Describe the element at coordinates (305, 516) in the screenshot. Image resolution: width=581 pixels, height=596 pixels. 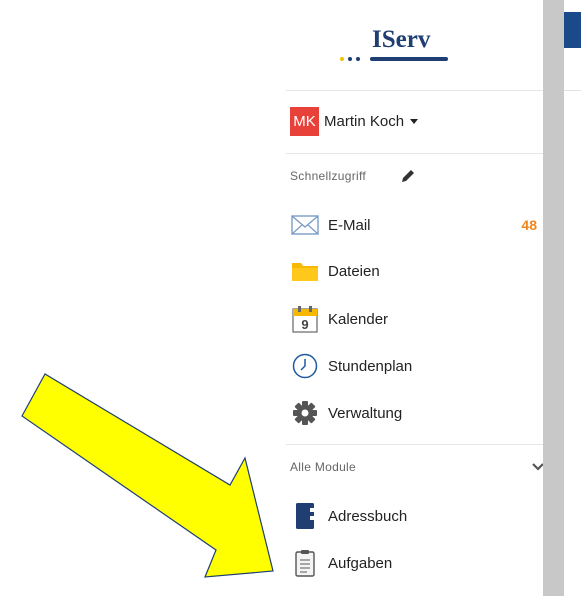
I see `address-book-icon` at that location.